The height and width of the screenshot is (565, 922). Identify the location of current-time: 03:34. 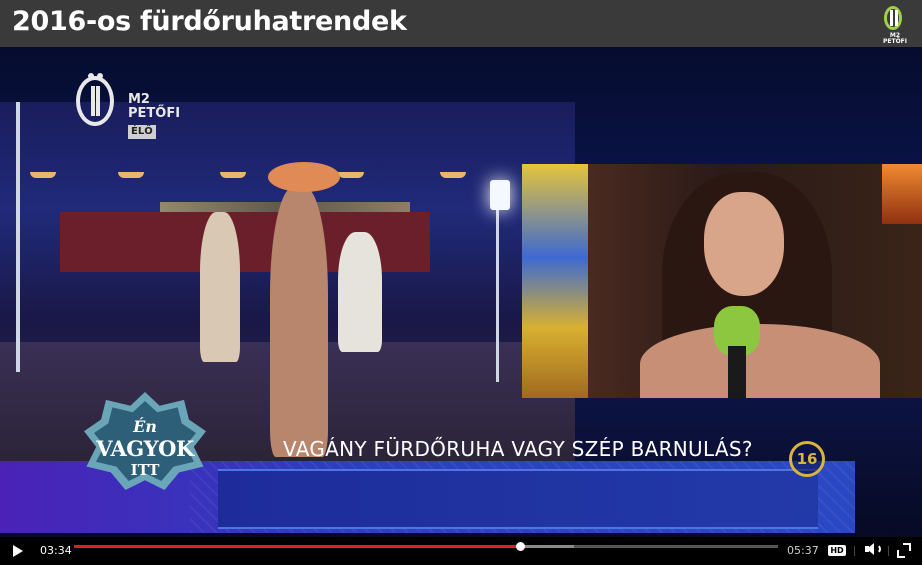
(56, 550).